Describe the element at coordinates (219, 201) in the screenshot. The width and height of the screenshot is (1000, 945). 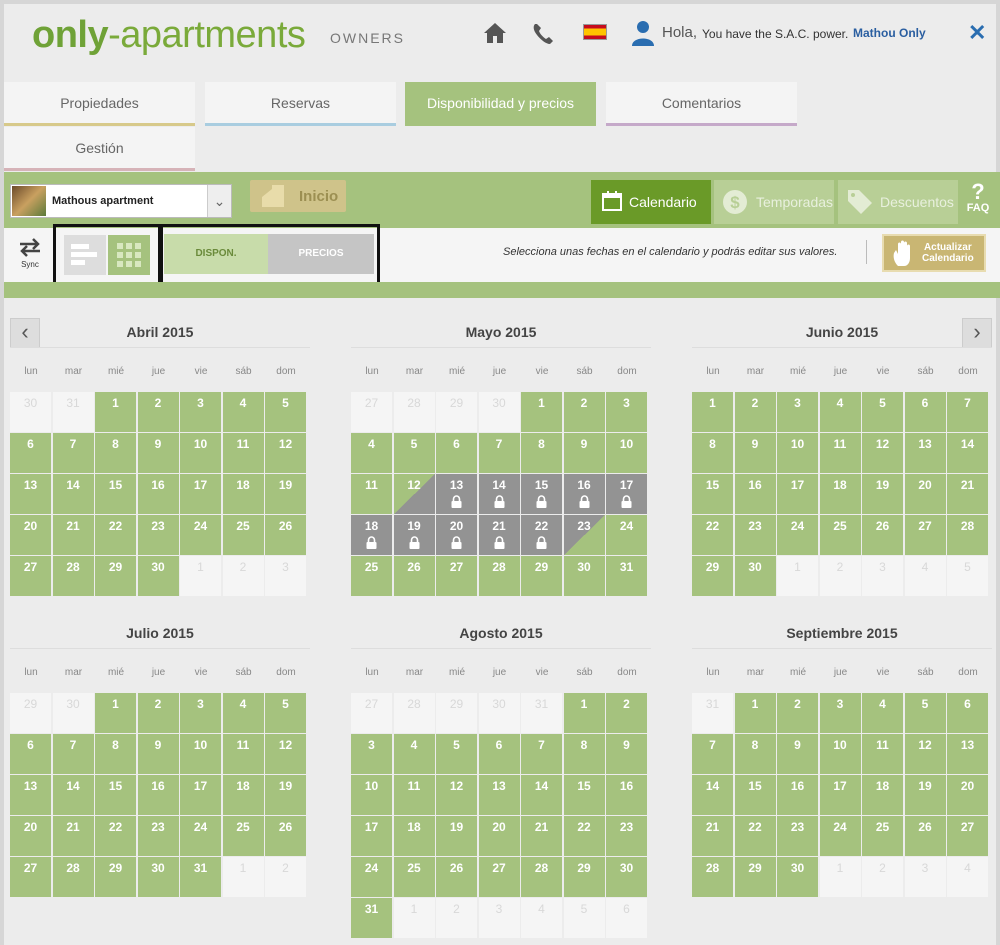
I see `chevron-down-icon: ⌄` at that location.